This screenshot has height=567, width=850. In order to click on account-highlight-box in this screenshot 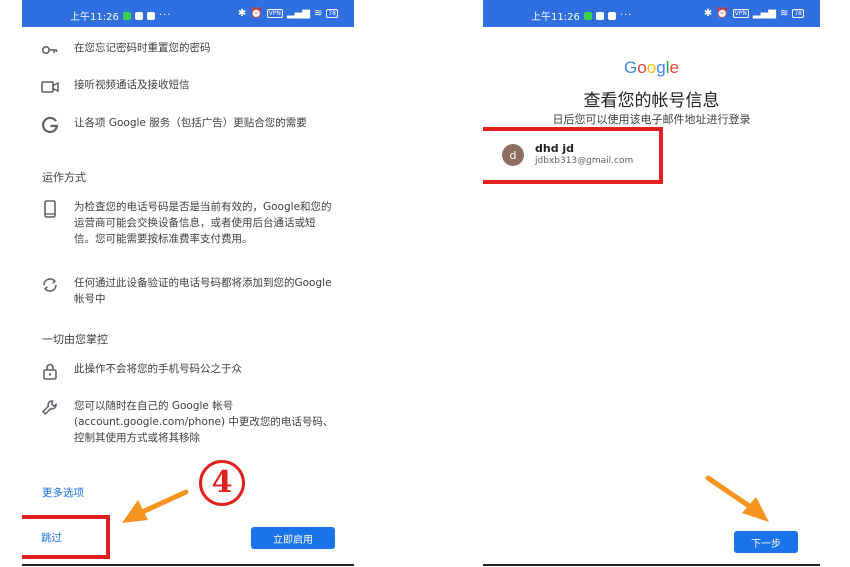, I will do `click(573, 155)`.